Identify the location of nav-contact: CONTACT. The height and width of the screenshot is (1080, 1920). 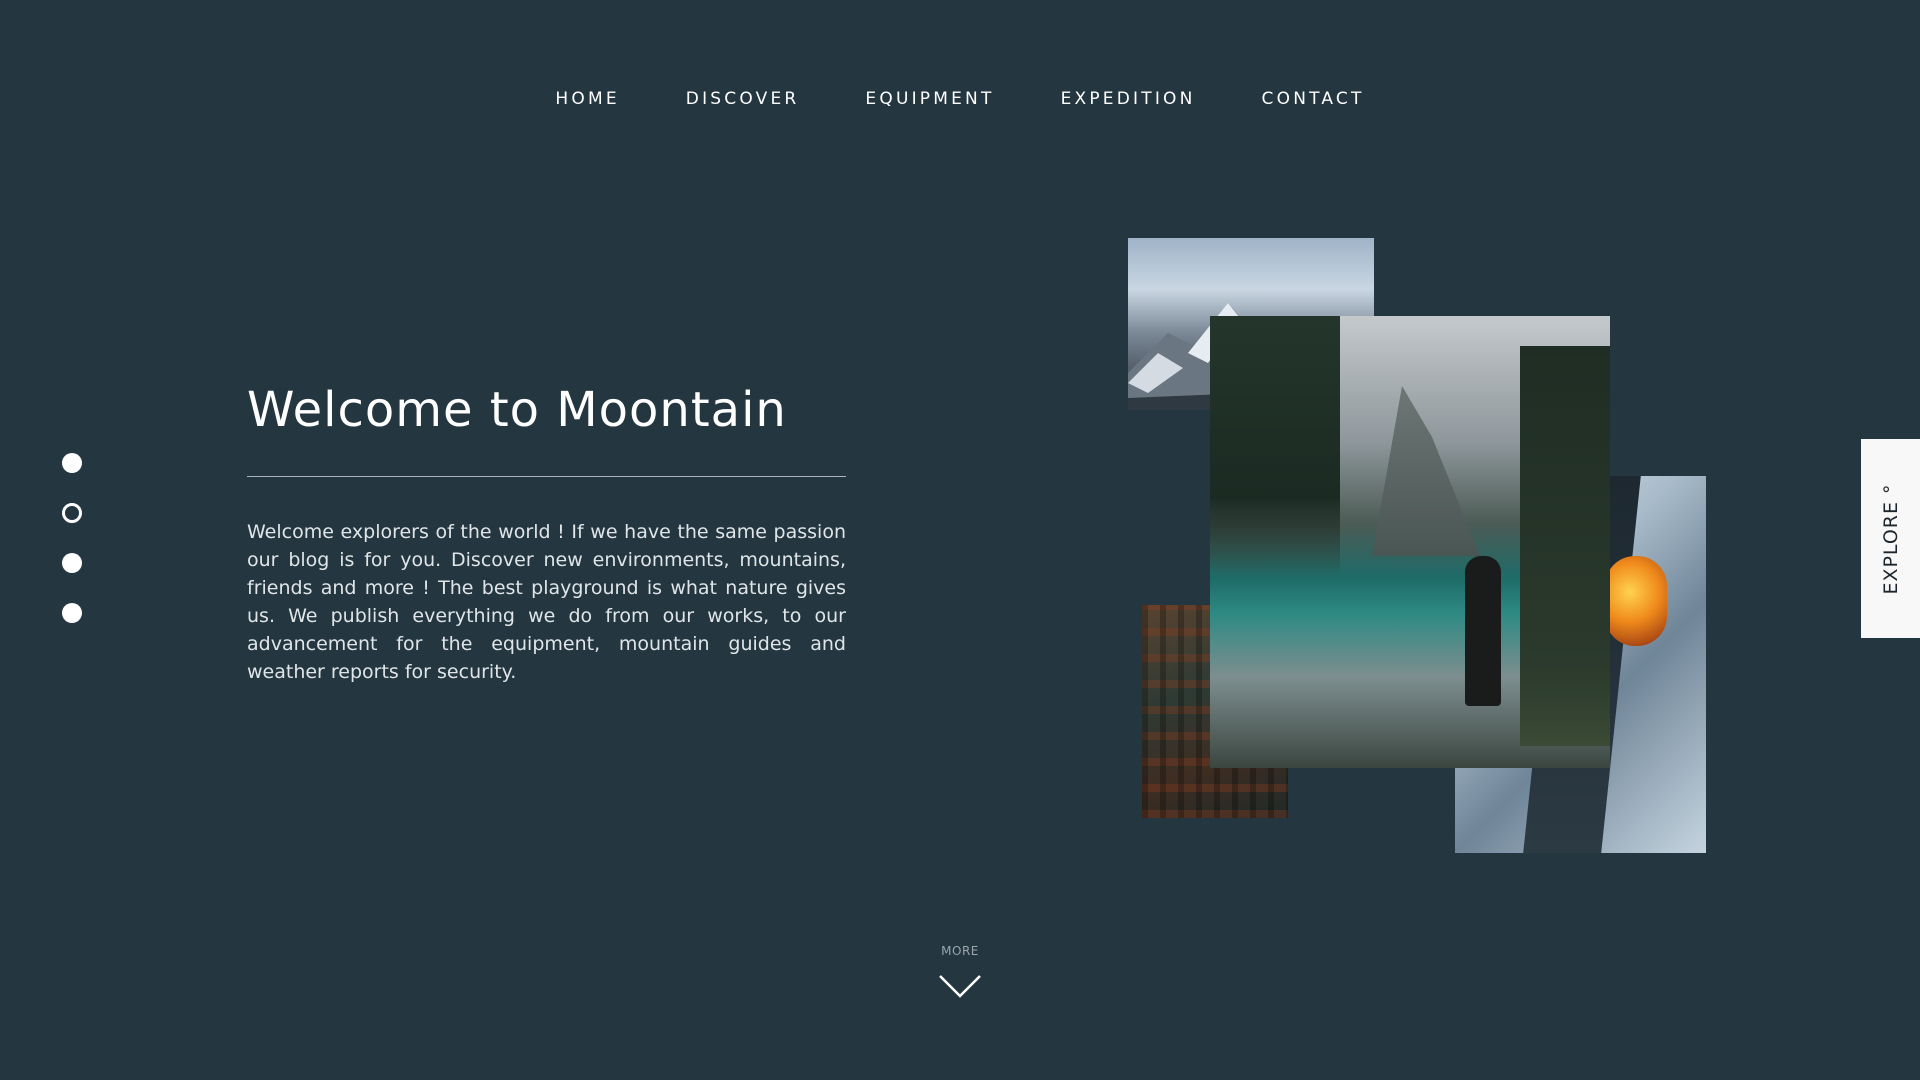
(1313, 99).